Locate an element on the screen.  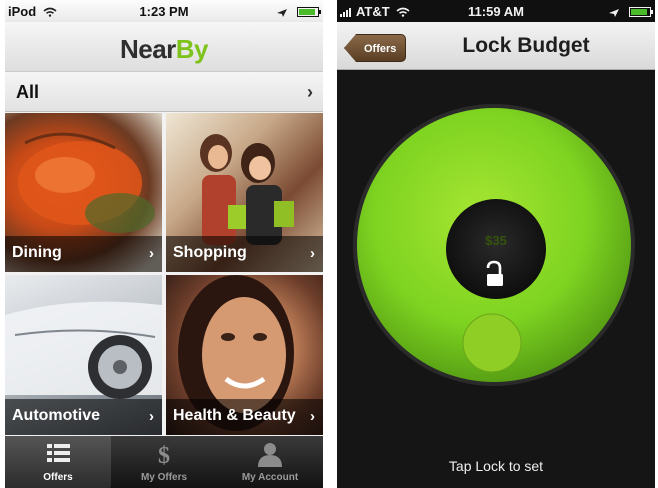
tab-bar: Offers $ My Offers My Account is located at coordinates (164, 462).